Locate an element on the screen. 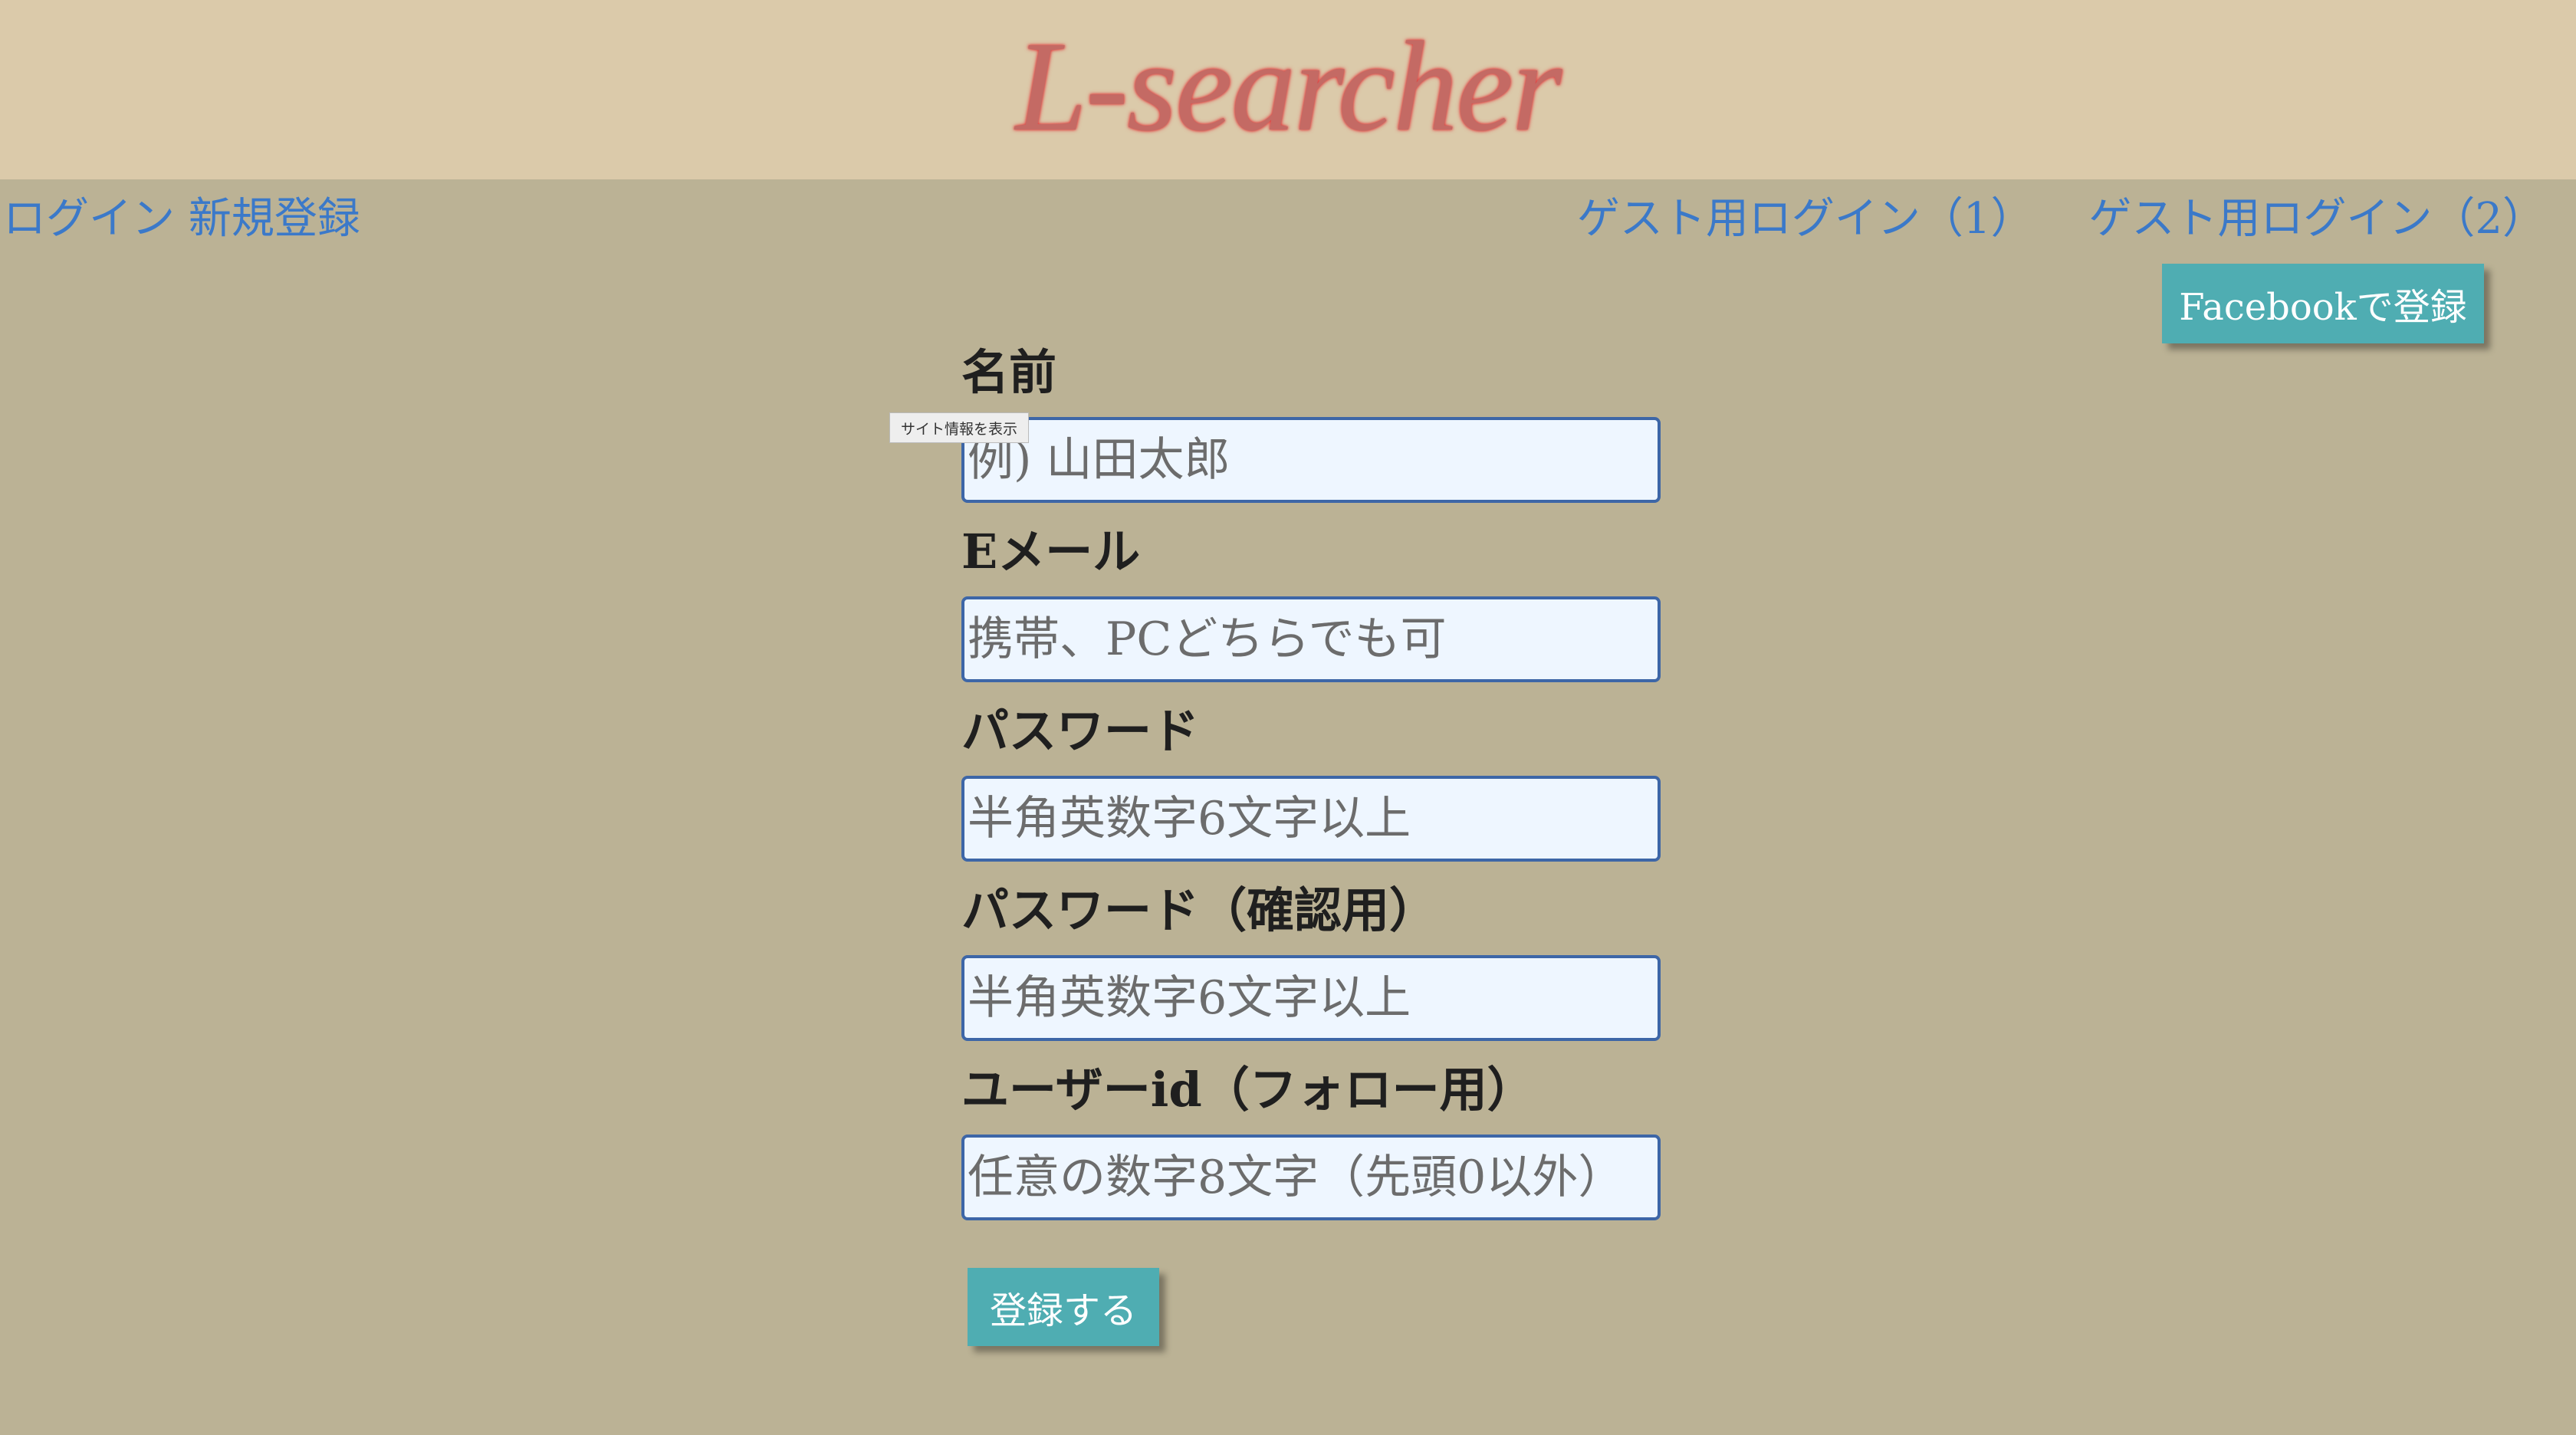 The height and width of the screenshot is (1435, 2576). name-field-group: 名前 is located at coordinates (1314, 418).